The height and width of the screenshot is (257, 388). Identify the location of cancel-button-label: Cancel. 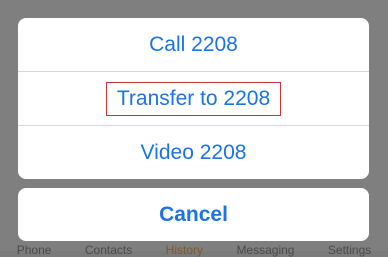
(193, 214).